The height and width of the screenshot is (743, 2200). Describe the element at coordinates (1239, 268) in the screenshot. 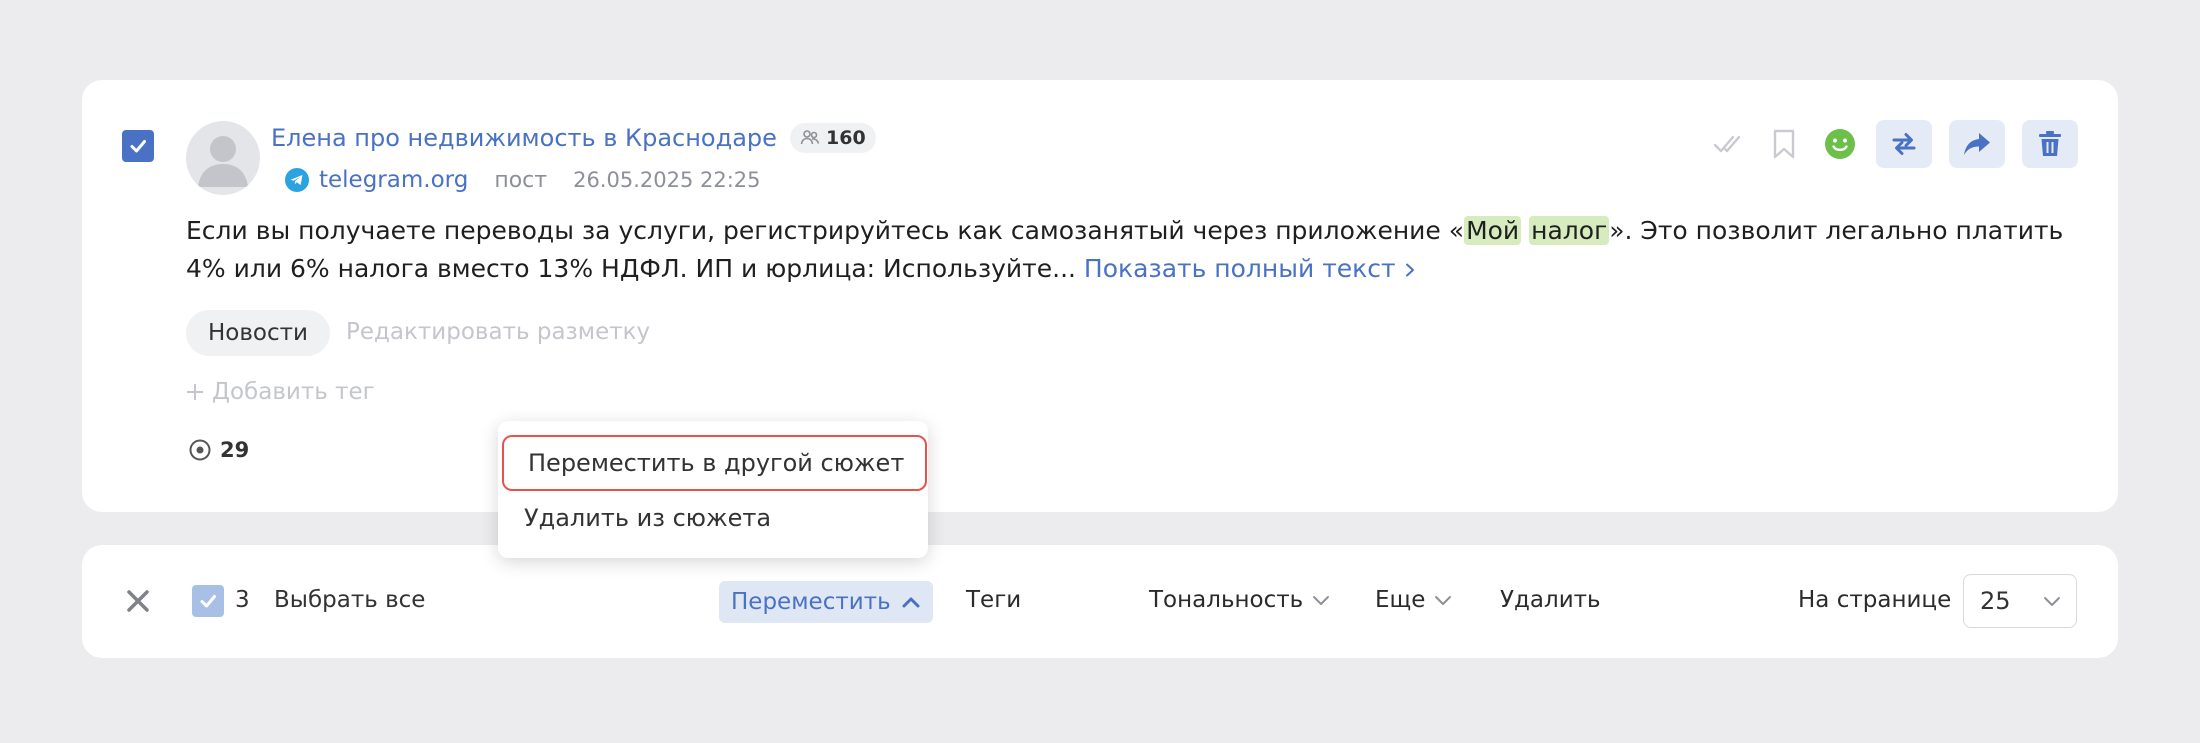

I see `show-full-text-label: Показать полный текст` at that location.